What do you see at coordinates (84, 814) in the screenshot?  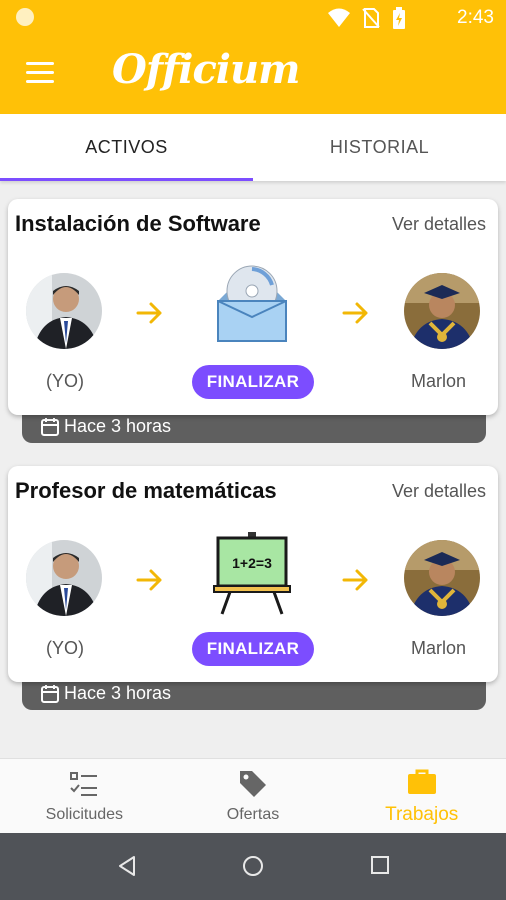 I see `nav-label: Solicitudes` at bounding box center [84, 814].